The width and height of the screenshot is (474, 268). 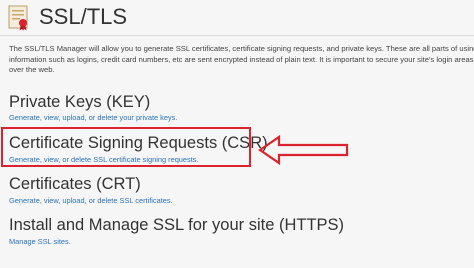 I want to click on left-arrow-annotation-icon, so click(x=303, y=150).